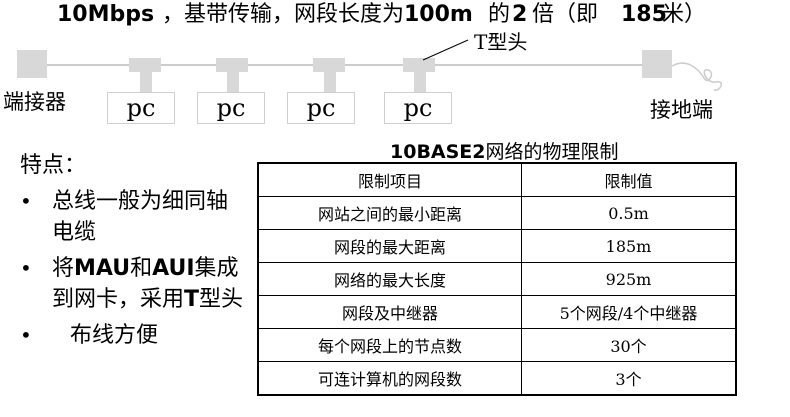  Describe the element at coordinates (389, 279) in the screenshot. I see `table-cell: 网络的最大长度` at that location.